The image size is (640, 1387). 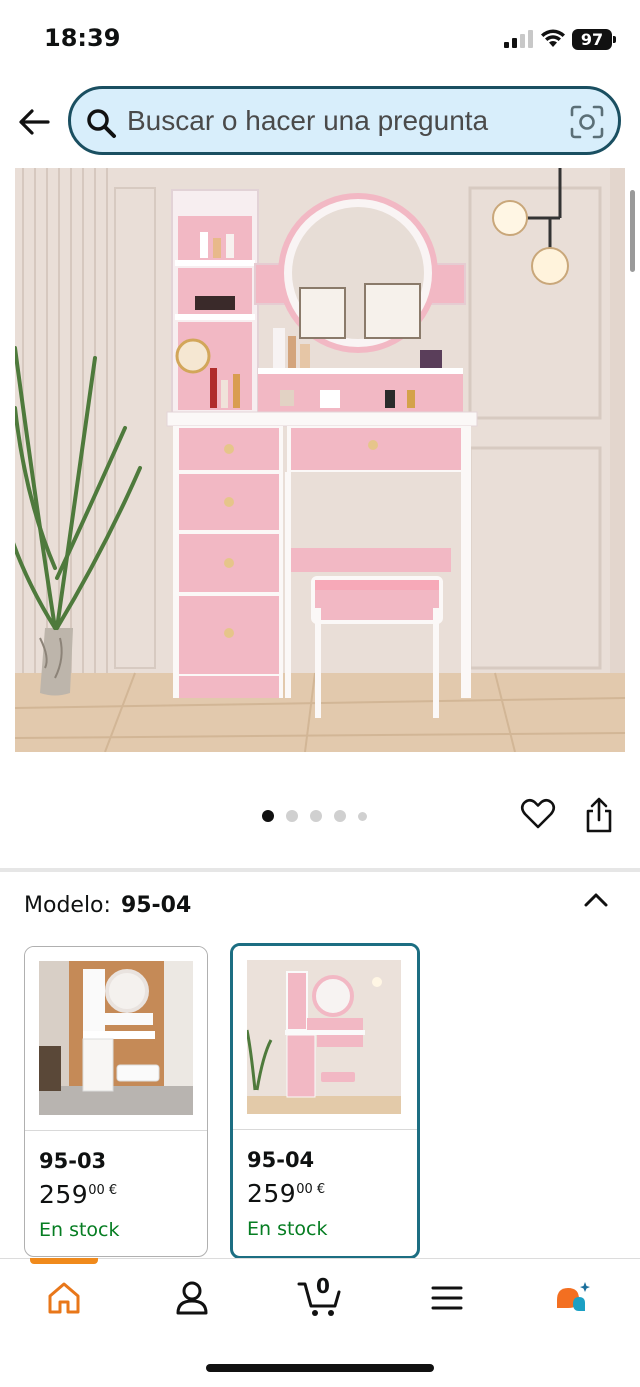 What do you see at coordinates (64, 1261) in the screenshot?
I see `nav-active-indicator` at bounding box center [64, 1261].